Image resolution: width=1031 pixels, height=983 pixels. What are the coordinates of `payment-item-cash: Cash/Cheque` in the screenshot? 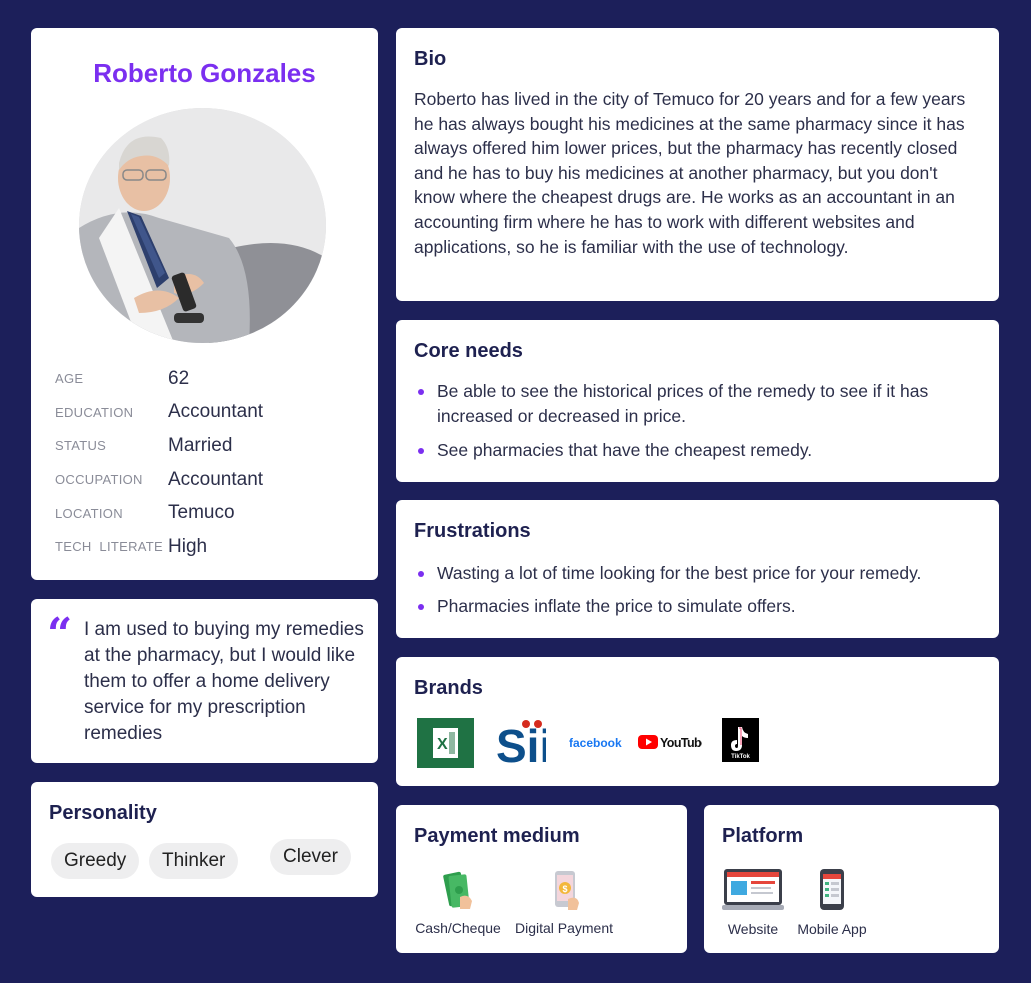 It's located at (458, 902).